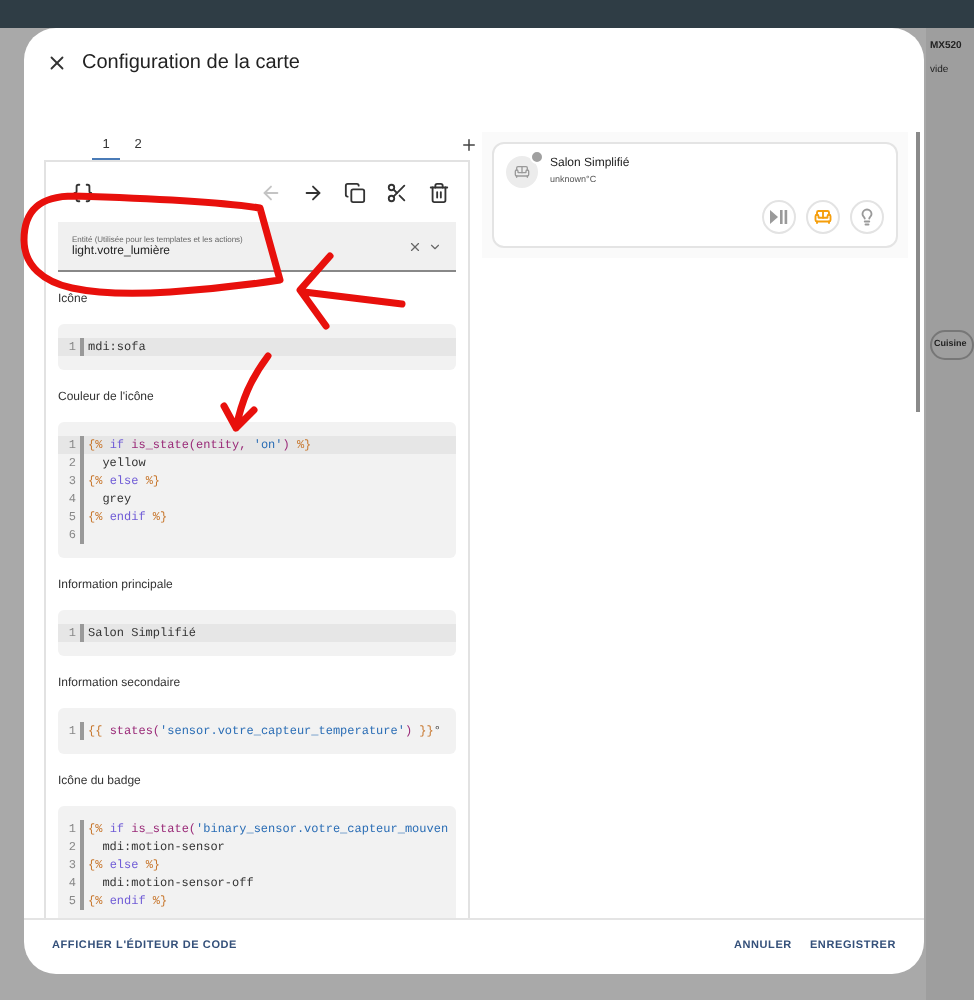 The width and height of the screenshot is (974, 1000). I want to click on lightbulb-icon, so click(867, 217).